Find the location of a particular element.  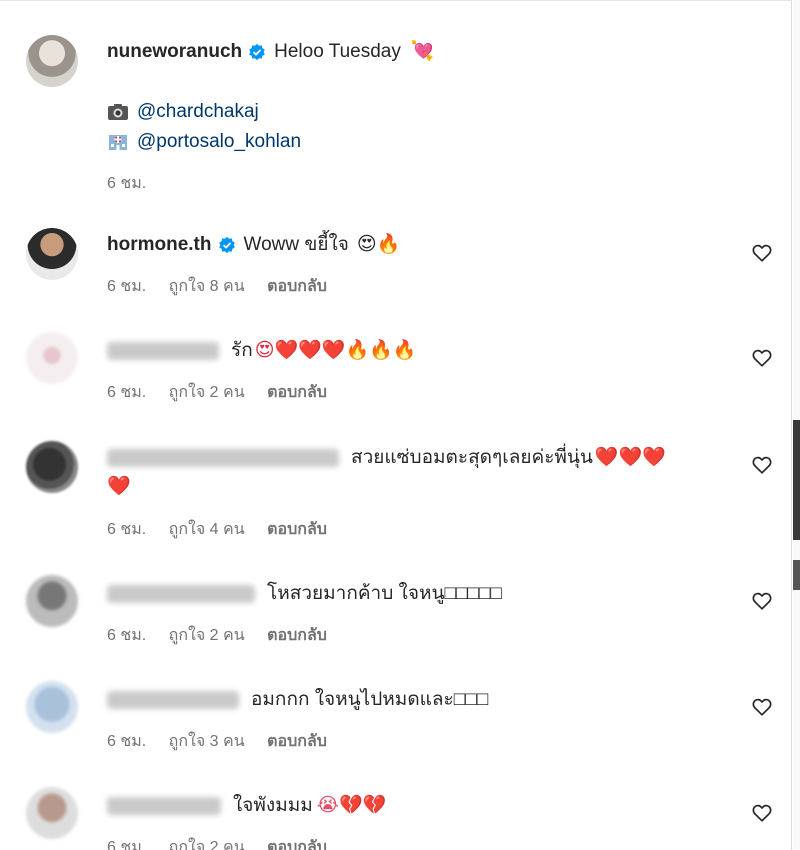

mention-link: @portosalo_kohlan is located at coordinates (219, 141).